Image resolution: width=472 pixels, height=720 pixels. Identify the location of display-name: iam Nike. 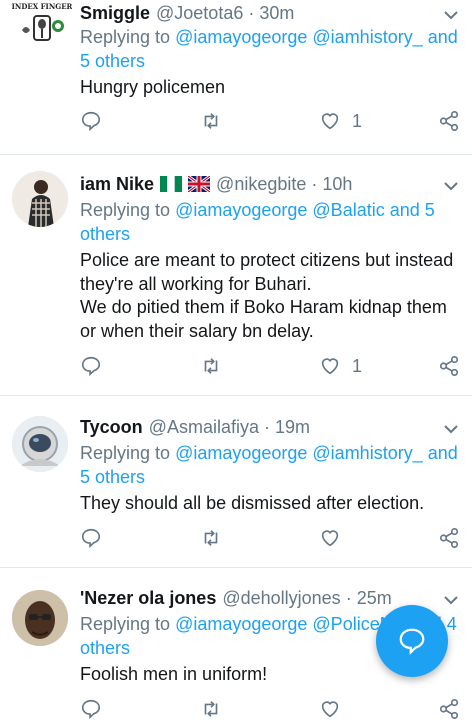
(117, 184).